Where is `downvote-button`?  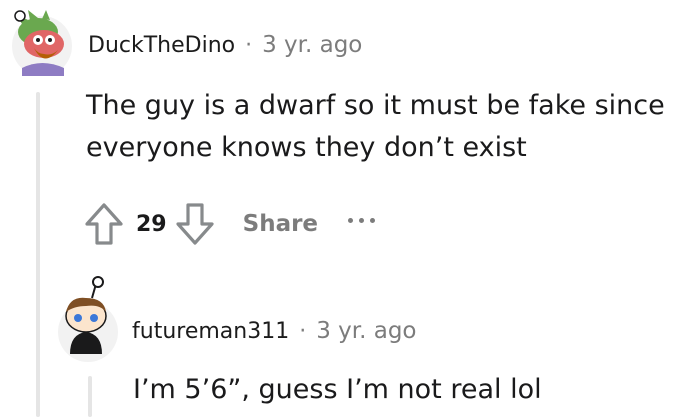
downvote-button is located at coordinates (195, 224).